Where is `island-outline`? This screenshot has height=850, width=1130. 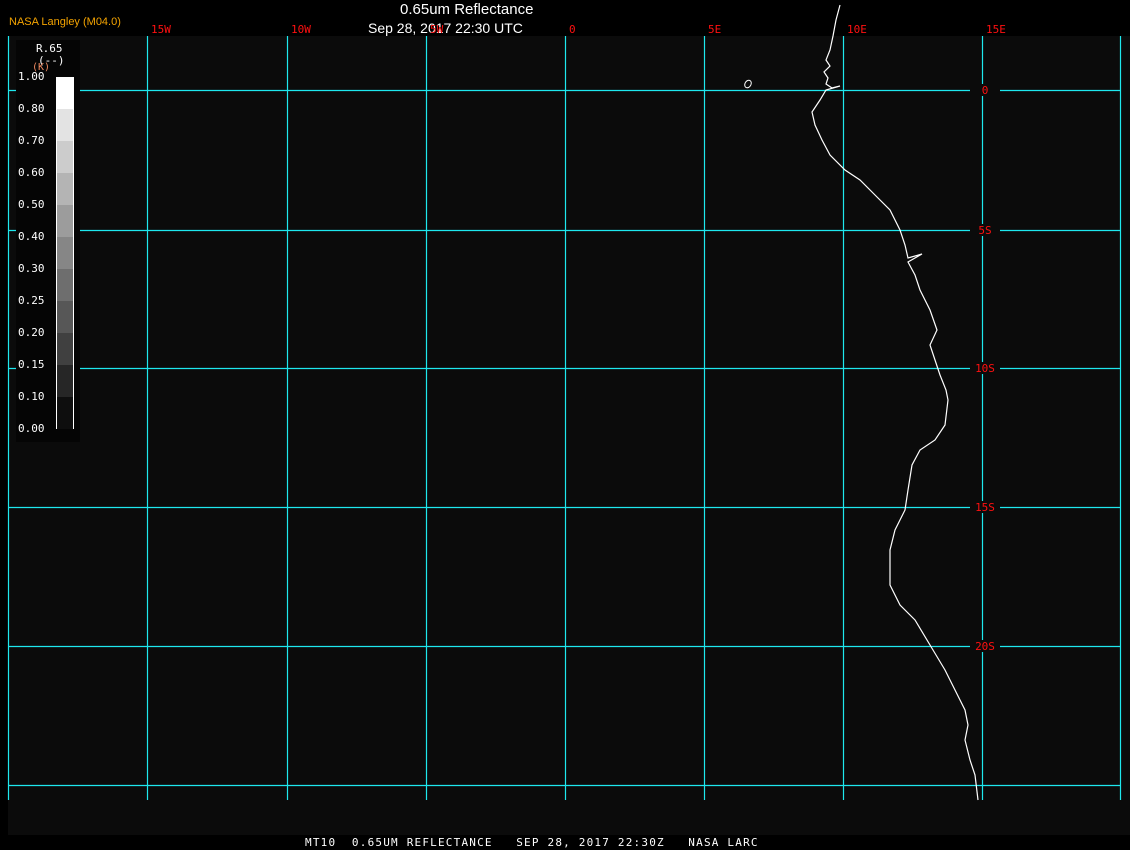 island-outline is located at coordinates (748, 84).